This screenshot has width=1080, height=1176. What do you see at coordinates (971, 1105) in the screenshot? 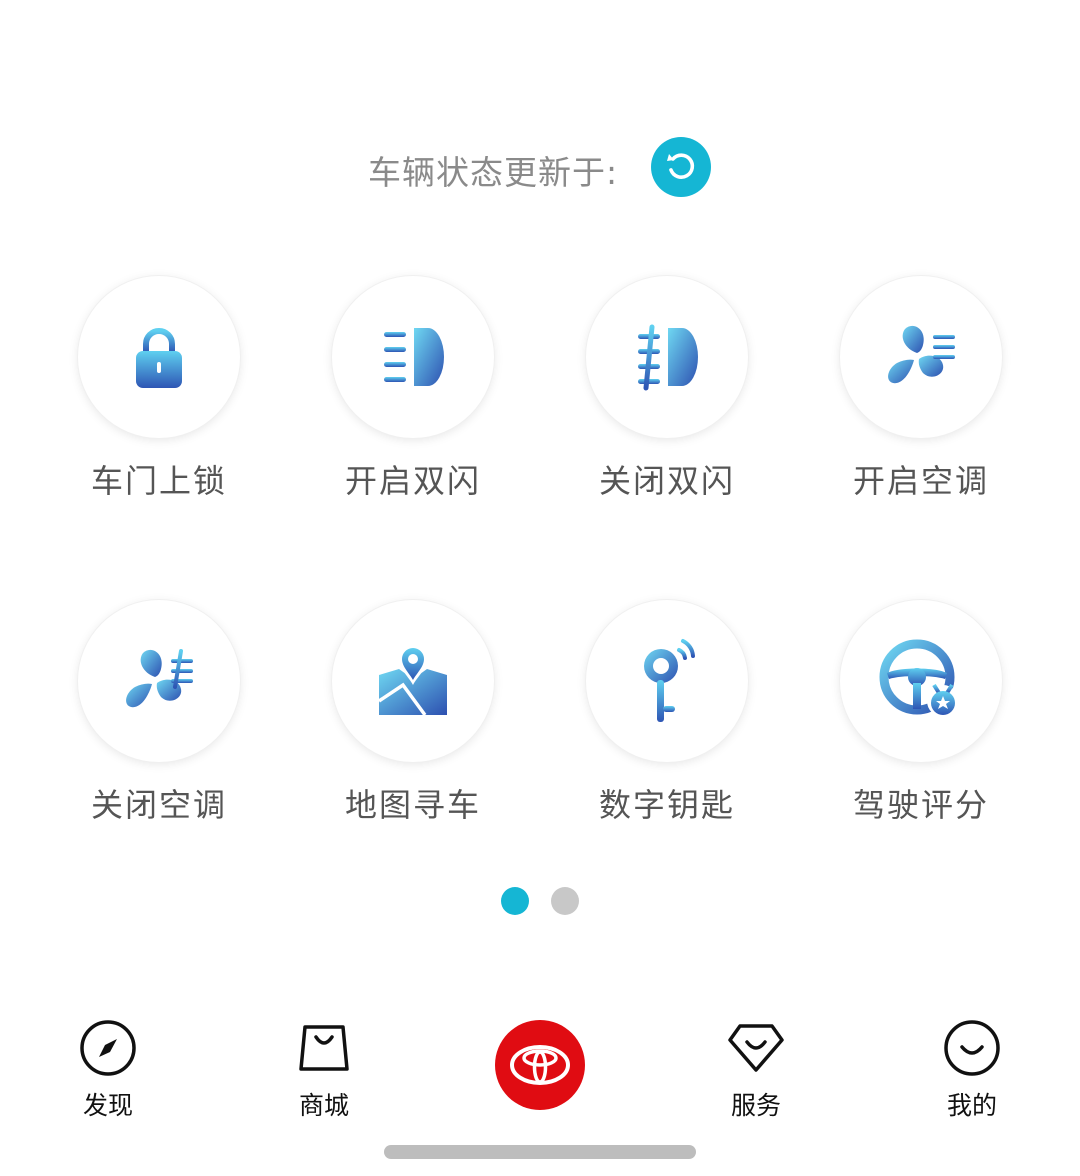
I see `tab-label: 我的` at bounding box center [971, 1105].